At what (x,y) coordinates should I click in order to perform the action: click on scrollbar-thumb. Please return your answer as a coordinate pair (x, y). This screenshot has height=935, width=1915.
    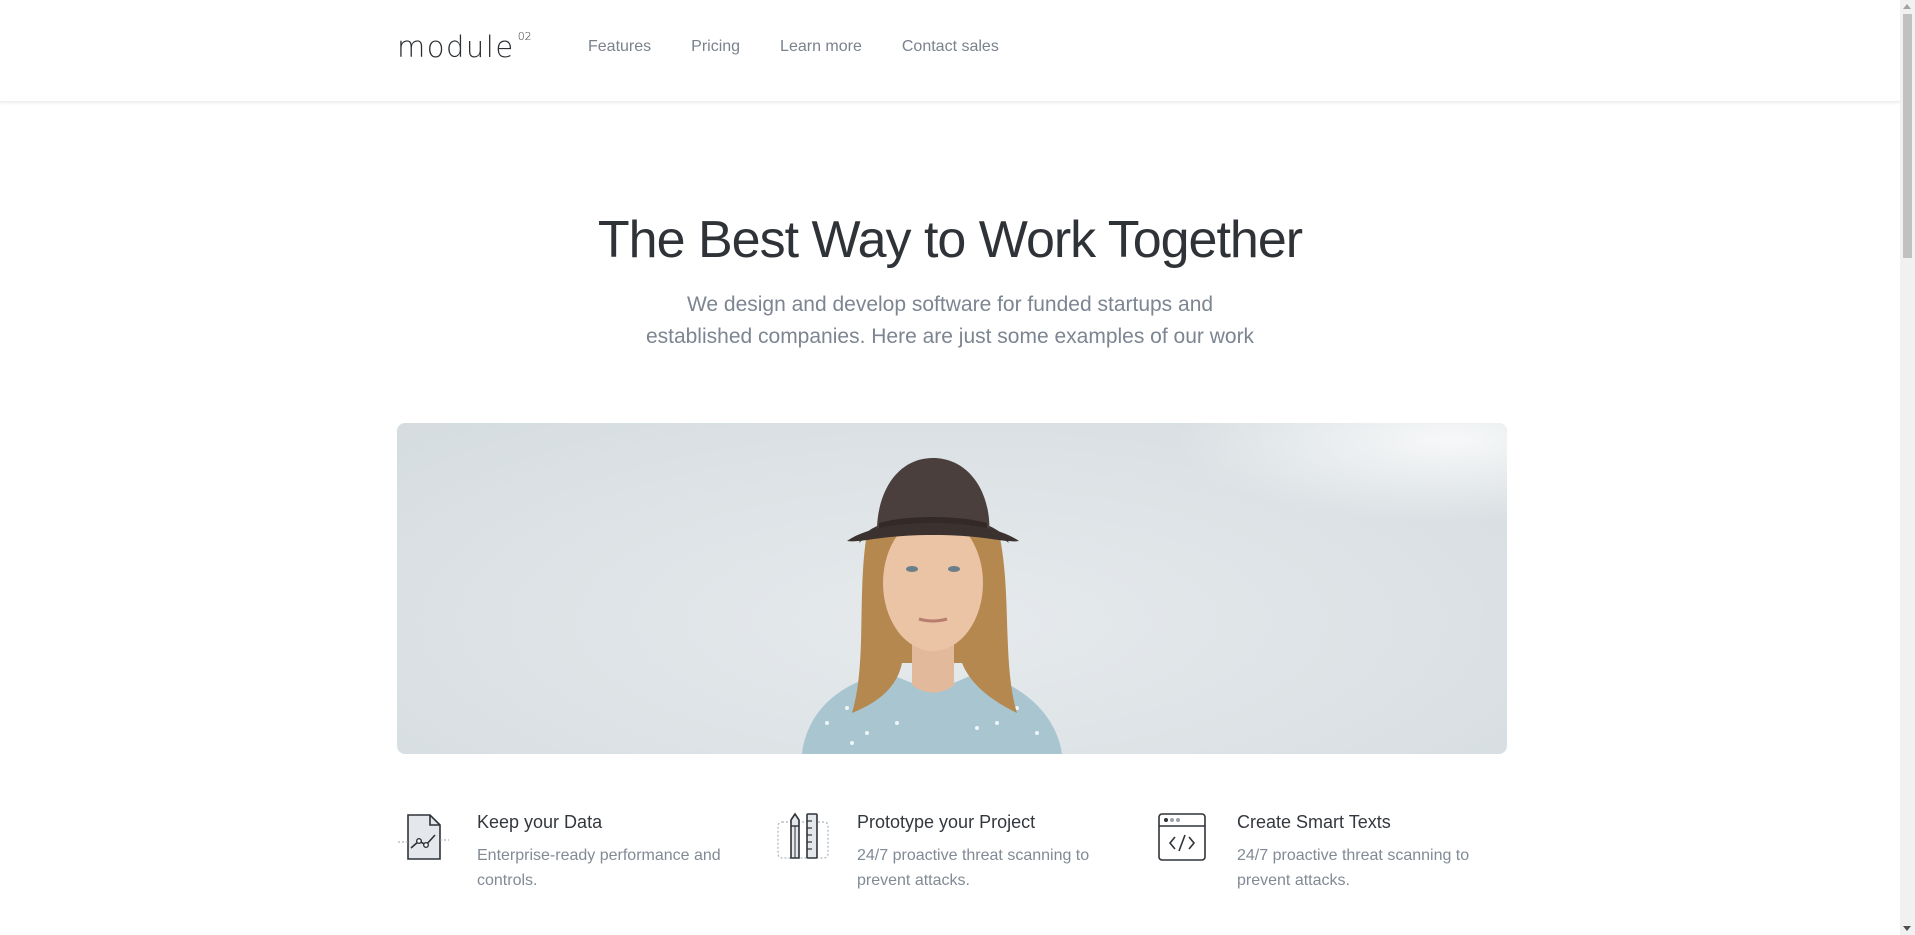
    Looking at the image, I should click on (1907, 136).